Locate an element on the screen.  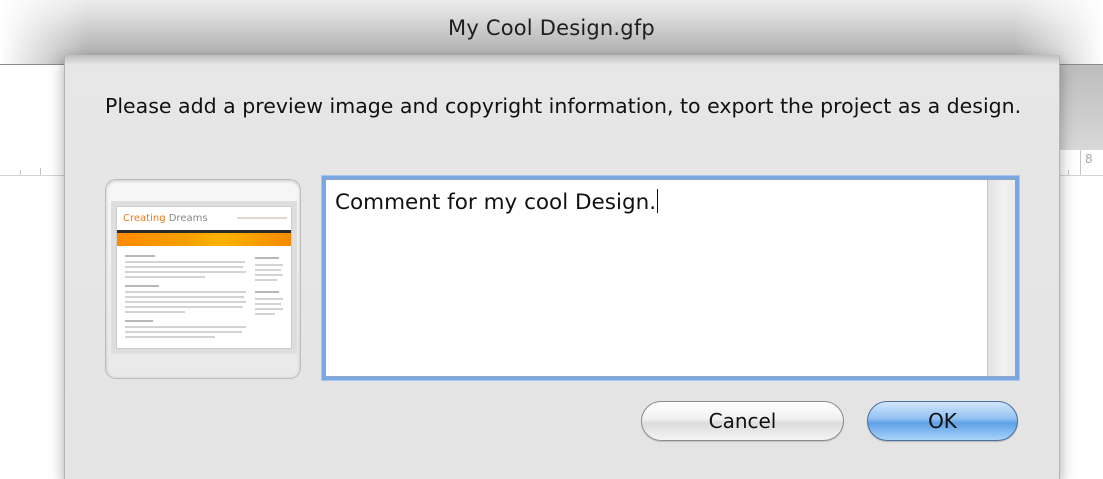
thumbnail-logo-rest: Dreams is located at coordinates (186, 218).